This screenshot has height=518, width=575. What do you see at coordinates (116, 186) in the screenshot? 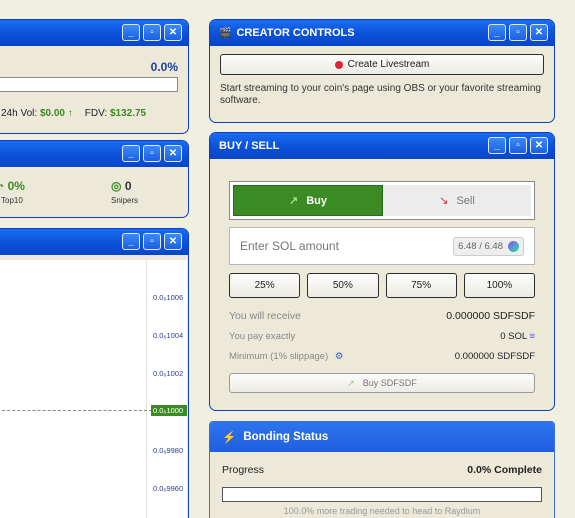
I see `target-icon: ◎` at bounding box center [116, 186].